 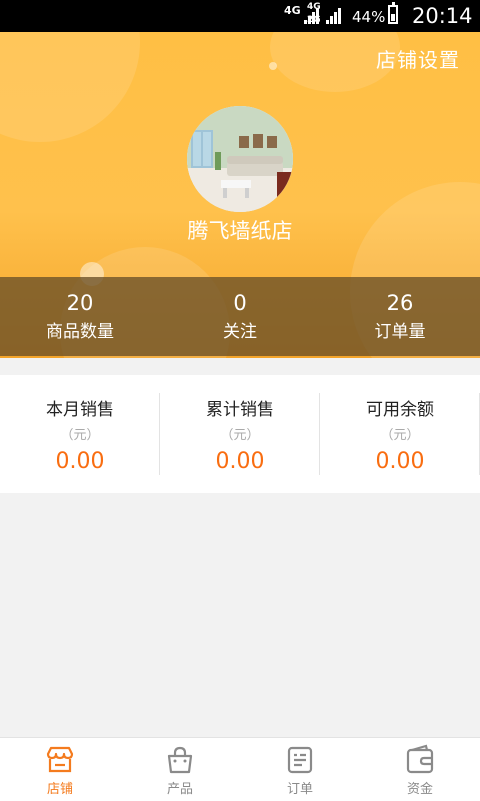 I want to click on network-type-label-2: 4G, so click(x=314, y=7).